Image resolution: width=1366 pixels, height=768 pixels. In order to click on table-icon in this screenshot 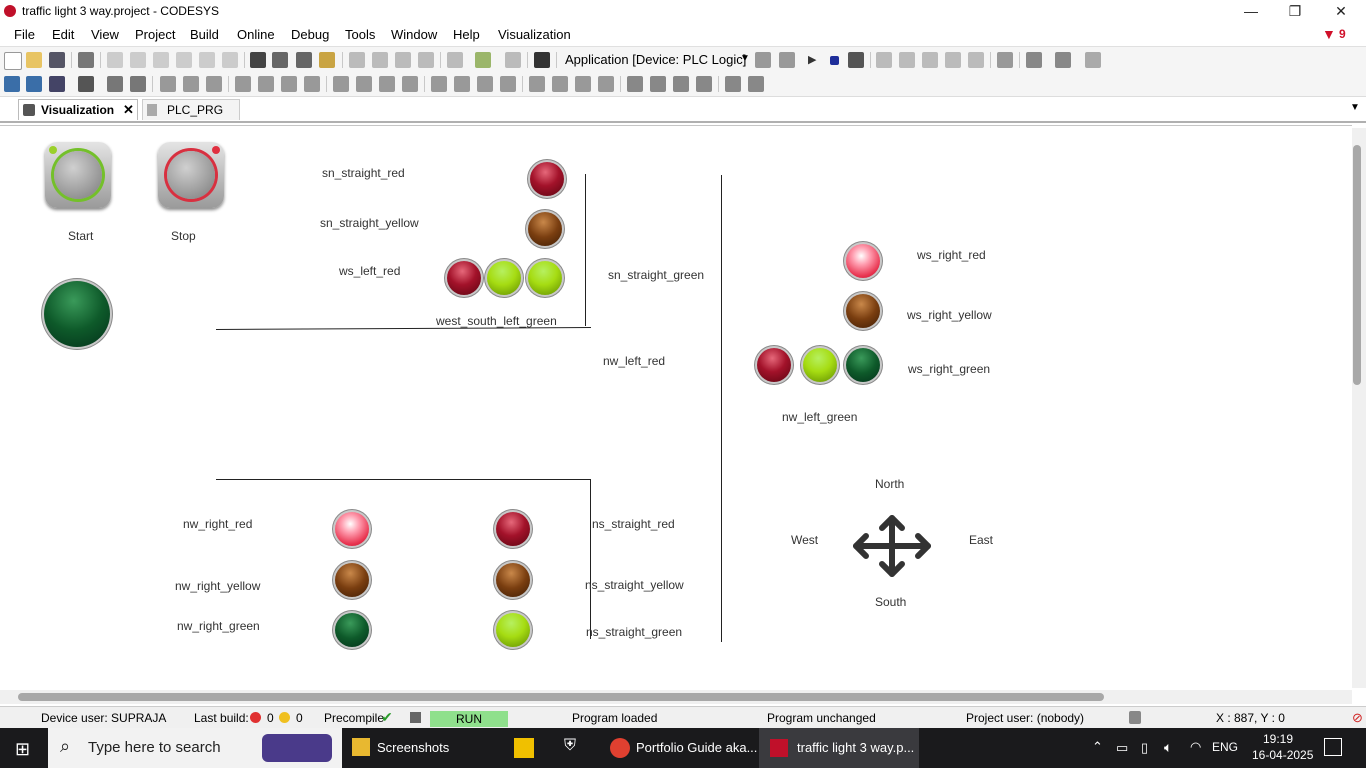, I will do `click(57, 84)`.